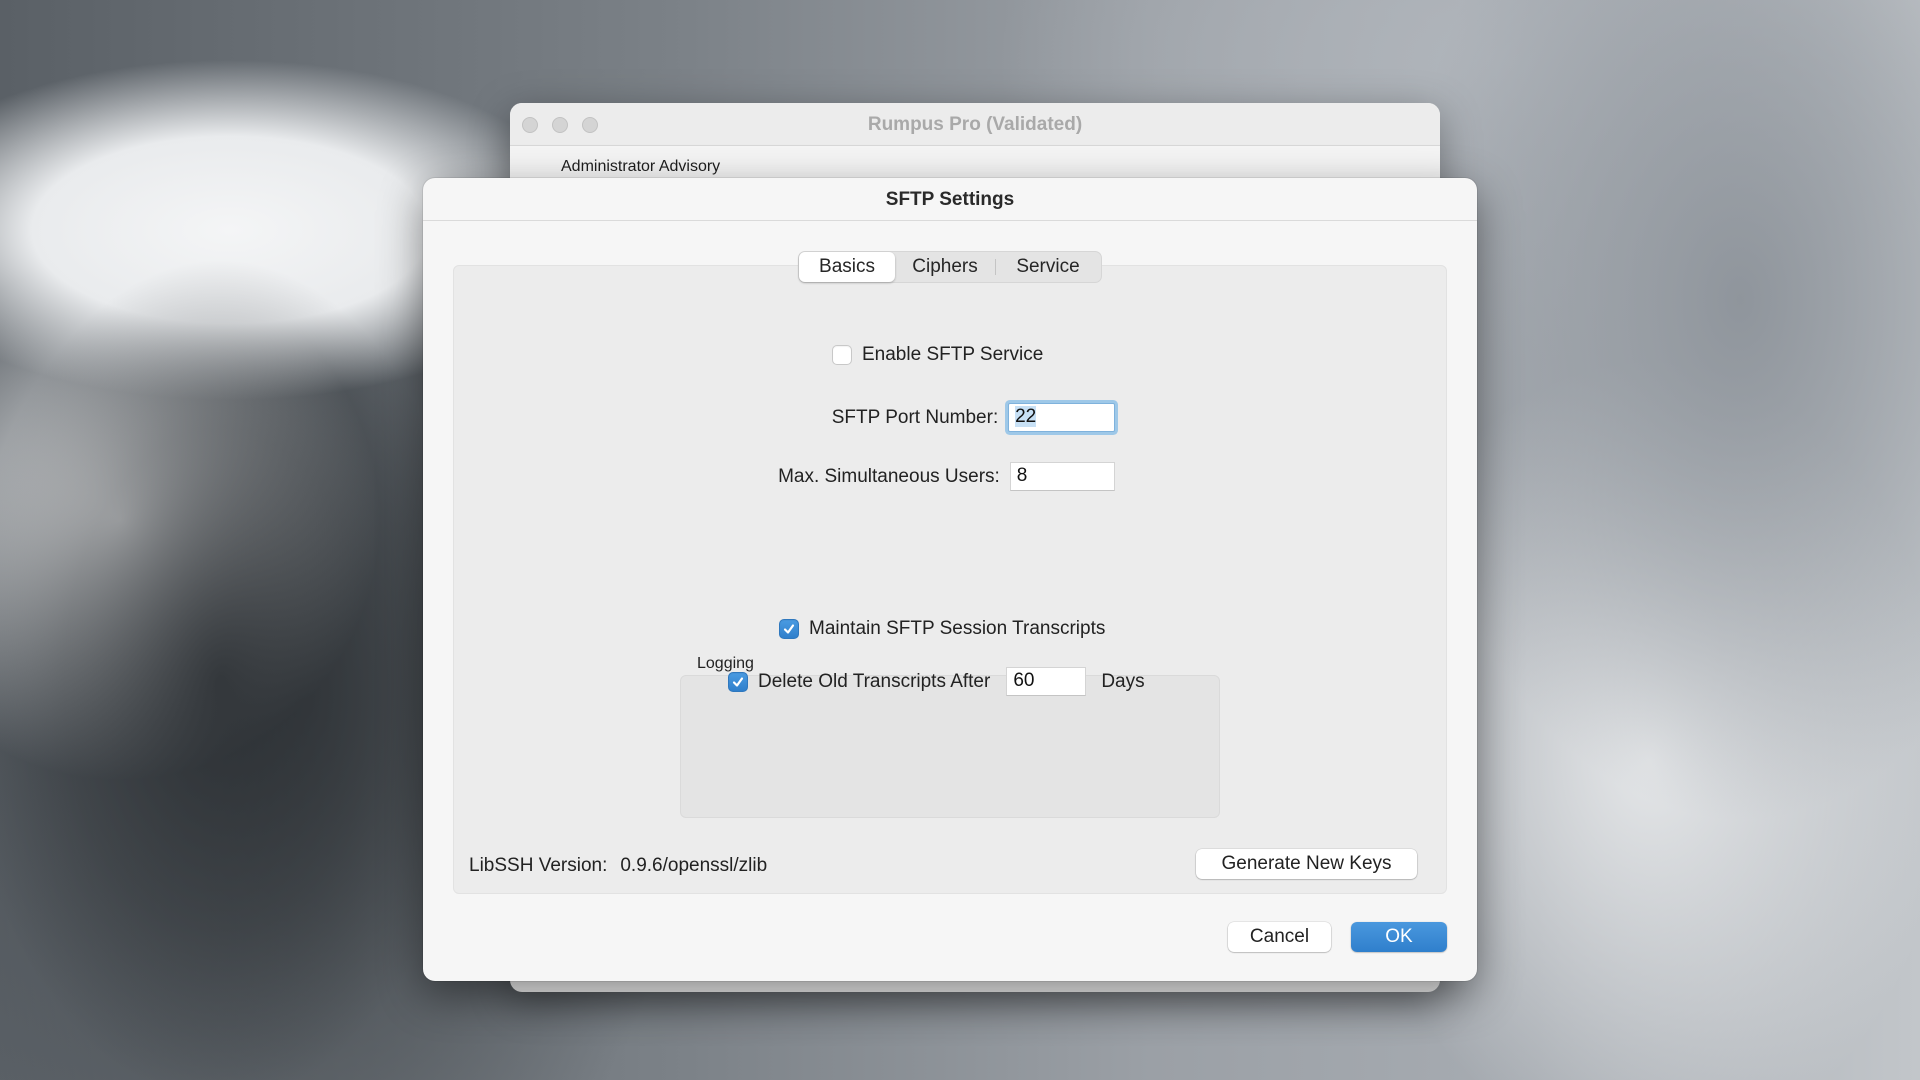  I want to click on max-users-value: 8, so click(1022, 475).